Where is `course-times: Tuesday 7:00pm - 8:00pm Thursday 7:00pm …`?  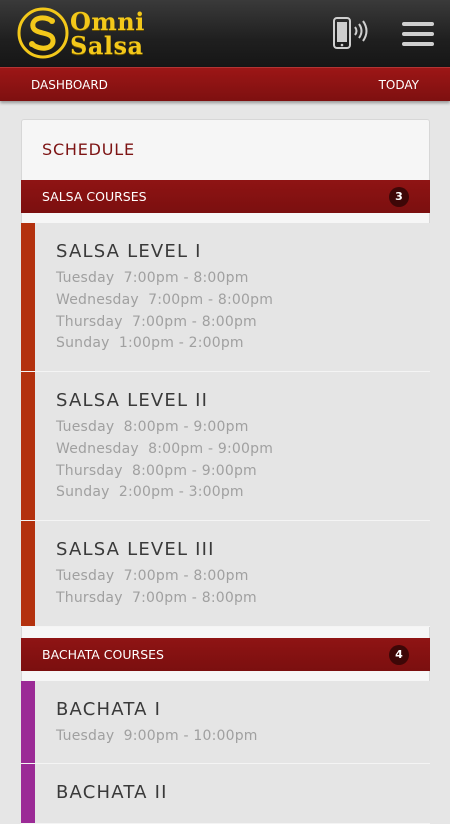 course-times: Tuesday 7:00pm - 8:00pm Thursday 7:00pm … is located at coordinates (156, 588).